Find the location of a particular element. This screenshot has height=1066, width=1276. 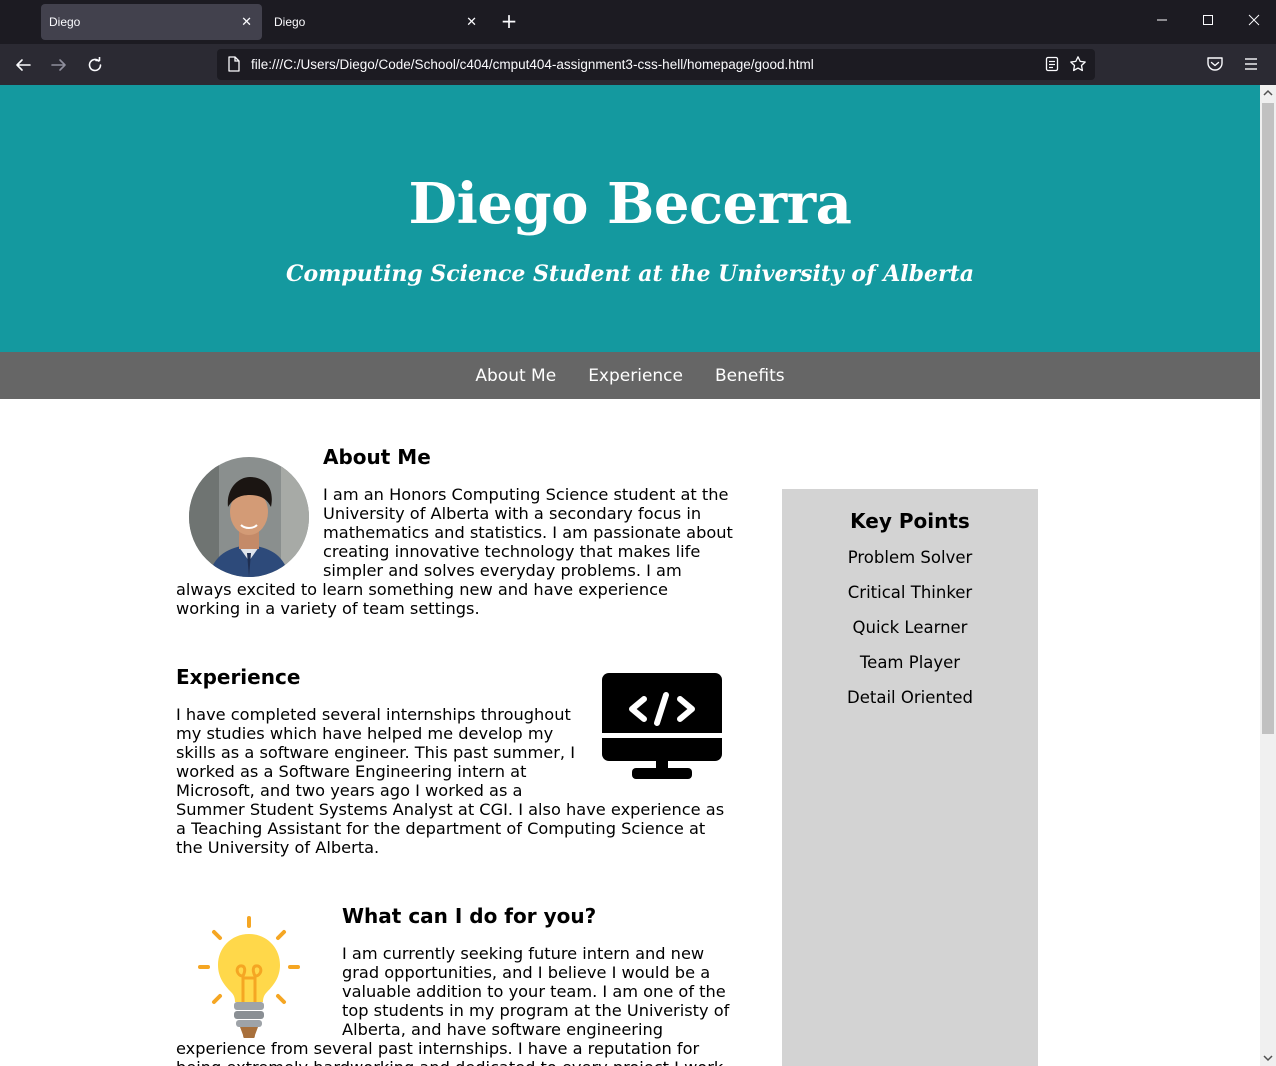

key-point-item: Team Player is located at coordinates (910, 662).